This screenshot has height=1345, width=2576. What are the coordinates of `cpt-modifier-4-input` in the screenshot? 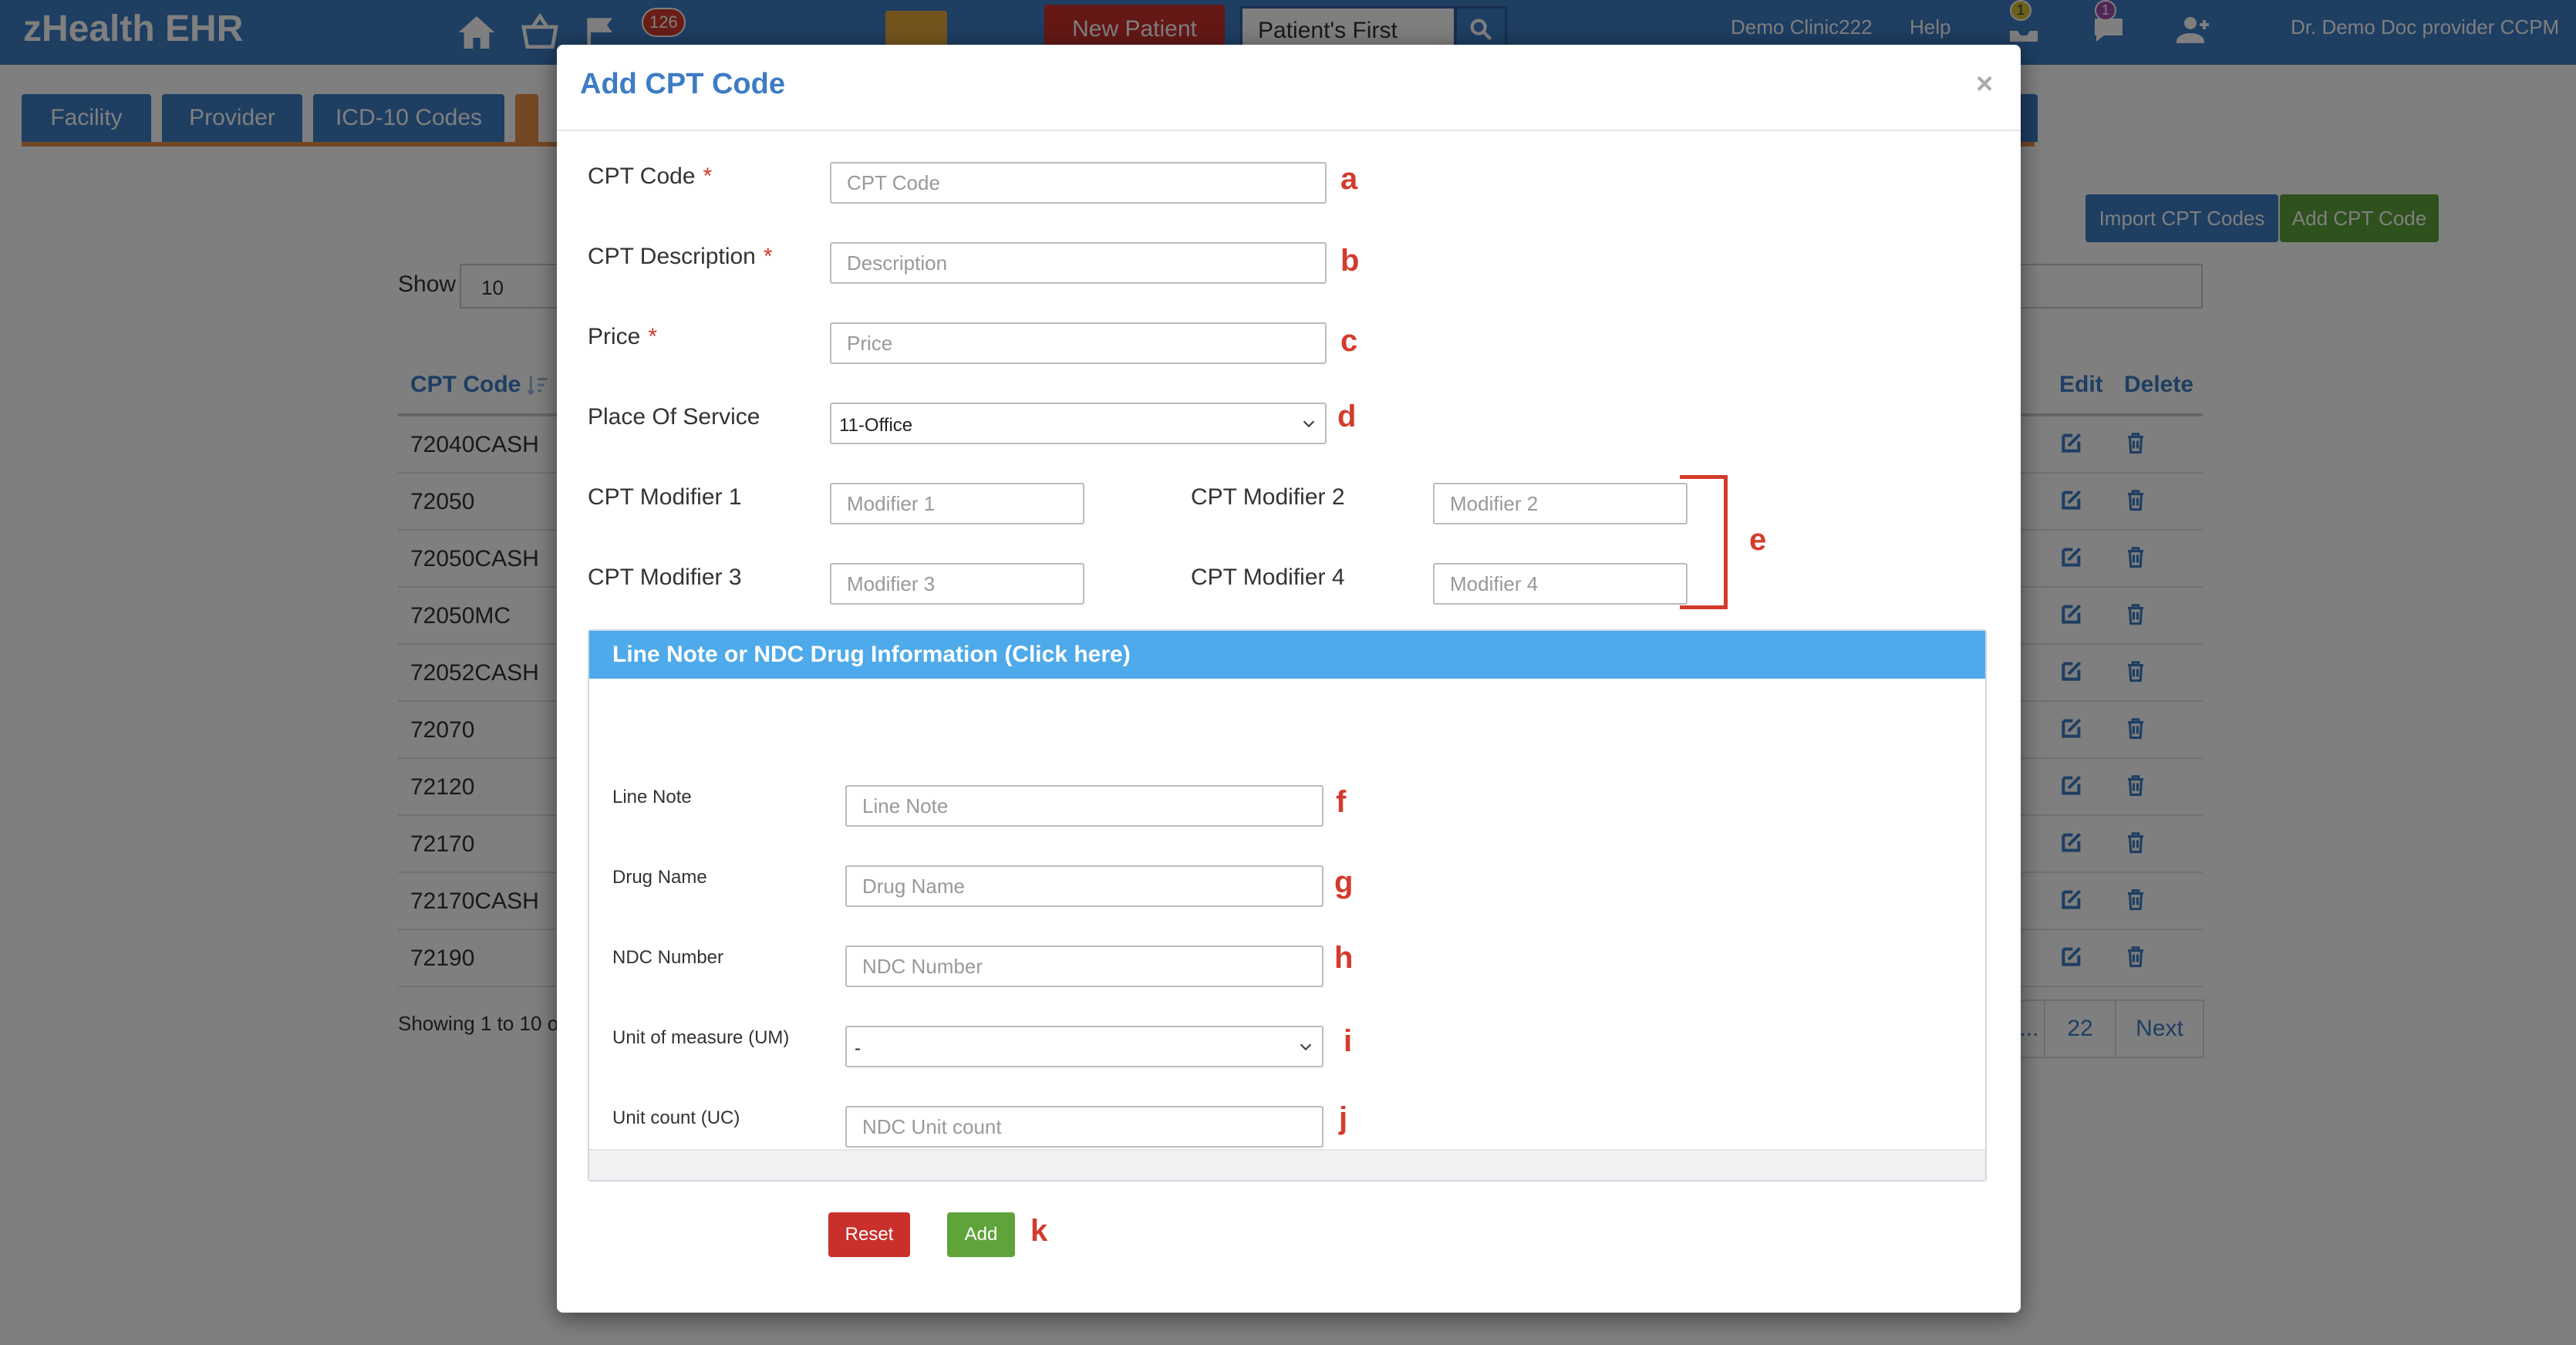 It's located at (1560, 584).